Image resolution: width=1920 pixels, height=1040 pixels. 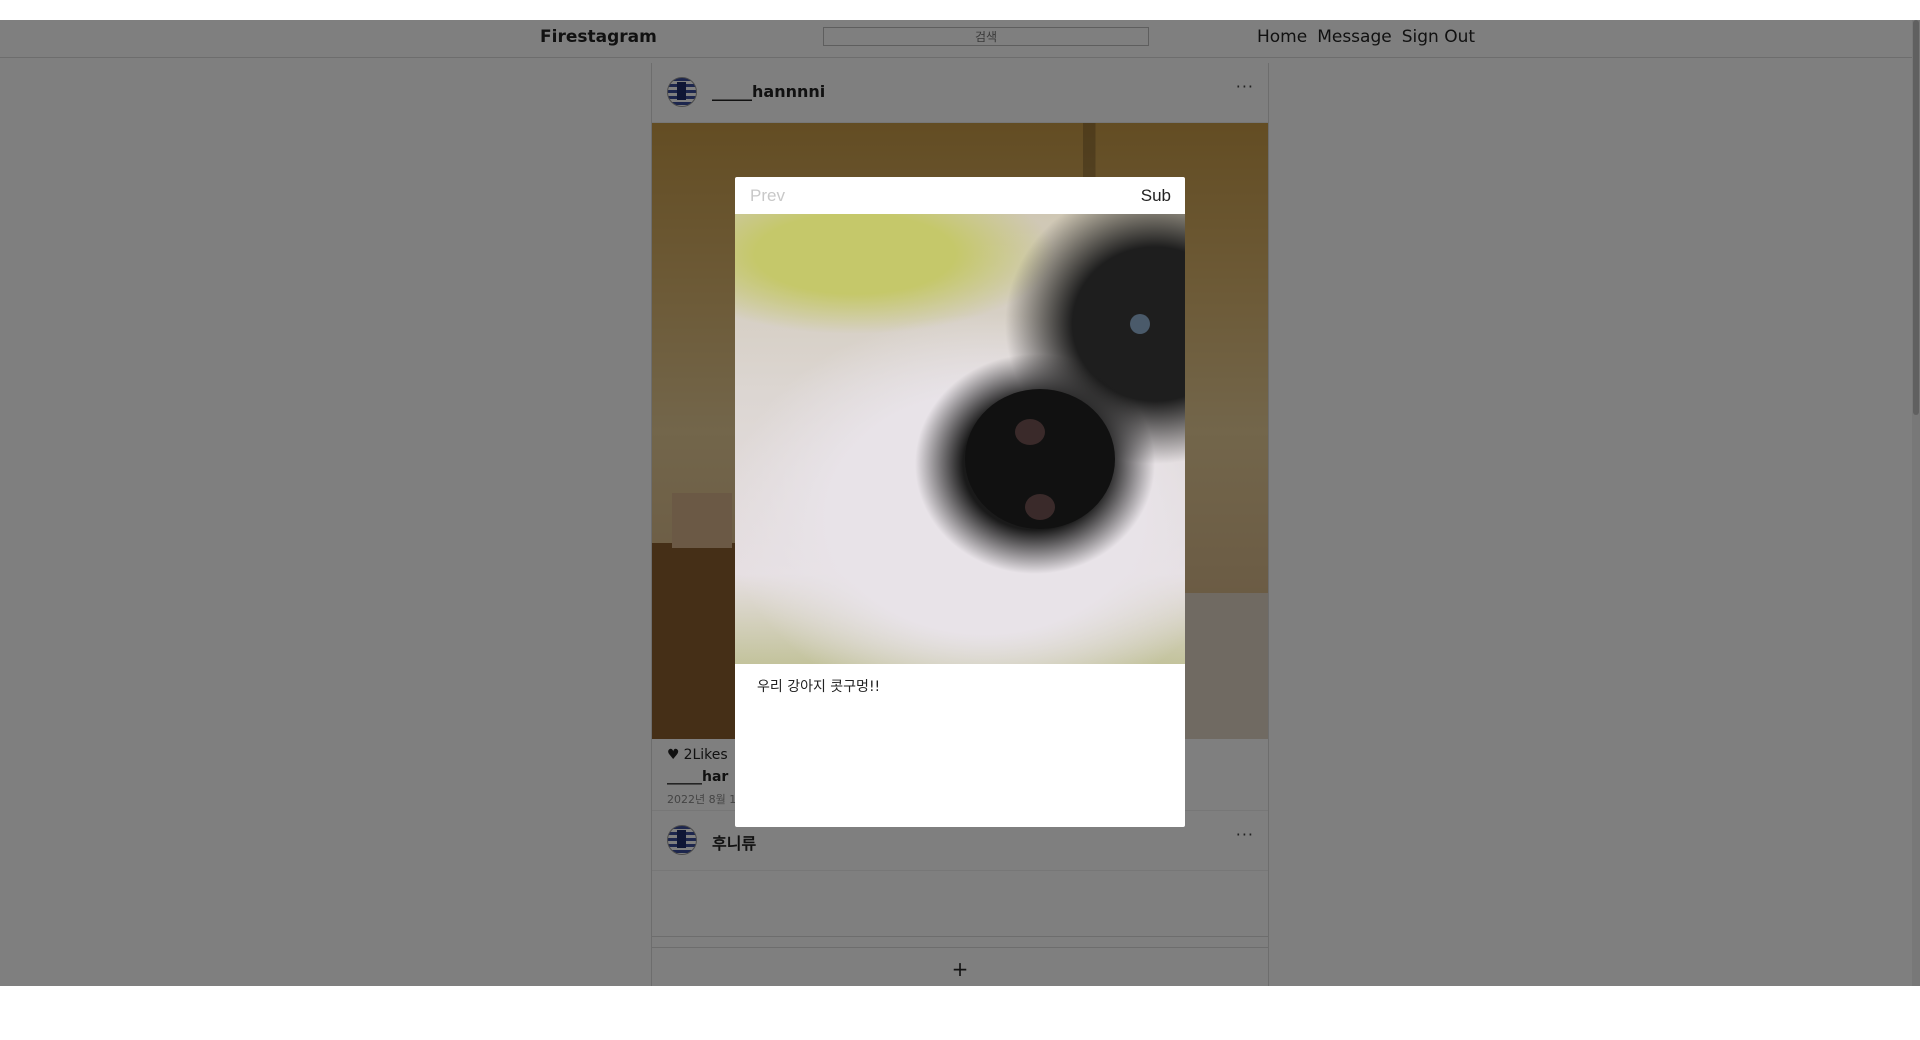 What do you see at coordinates (960, 439) in the screenshot?
I see `modal-image` at bounding box center [960, 439].